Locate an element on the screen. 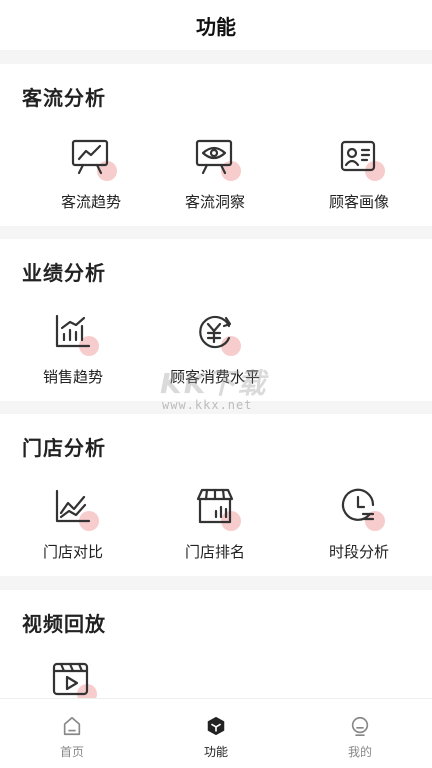 The image size is (432, 768). video-play-icon is located at coordinates (73, 681).